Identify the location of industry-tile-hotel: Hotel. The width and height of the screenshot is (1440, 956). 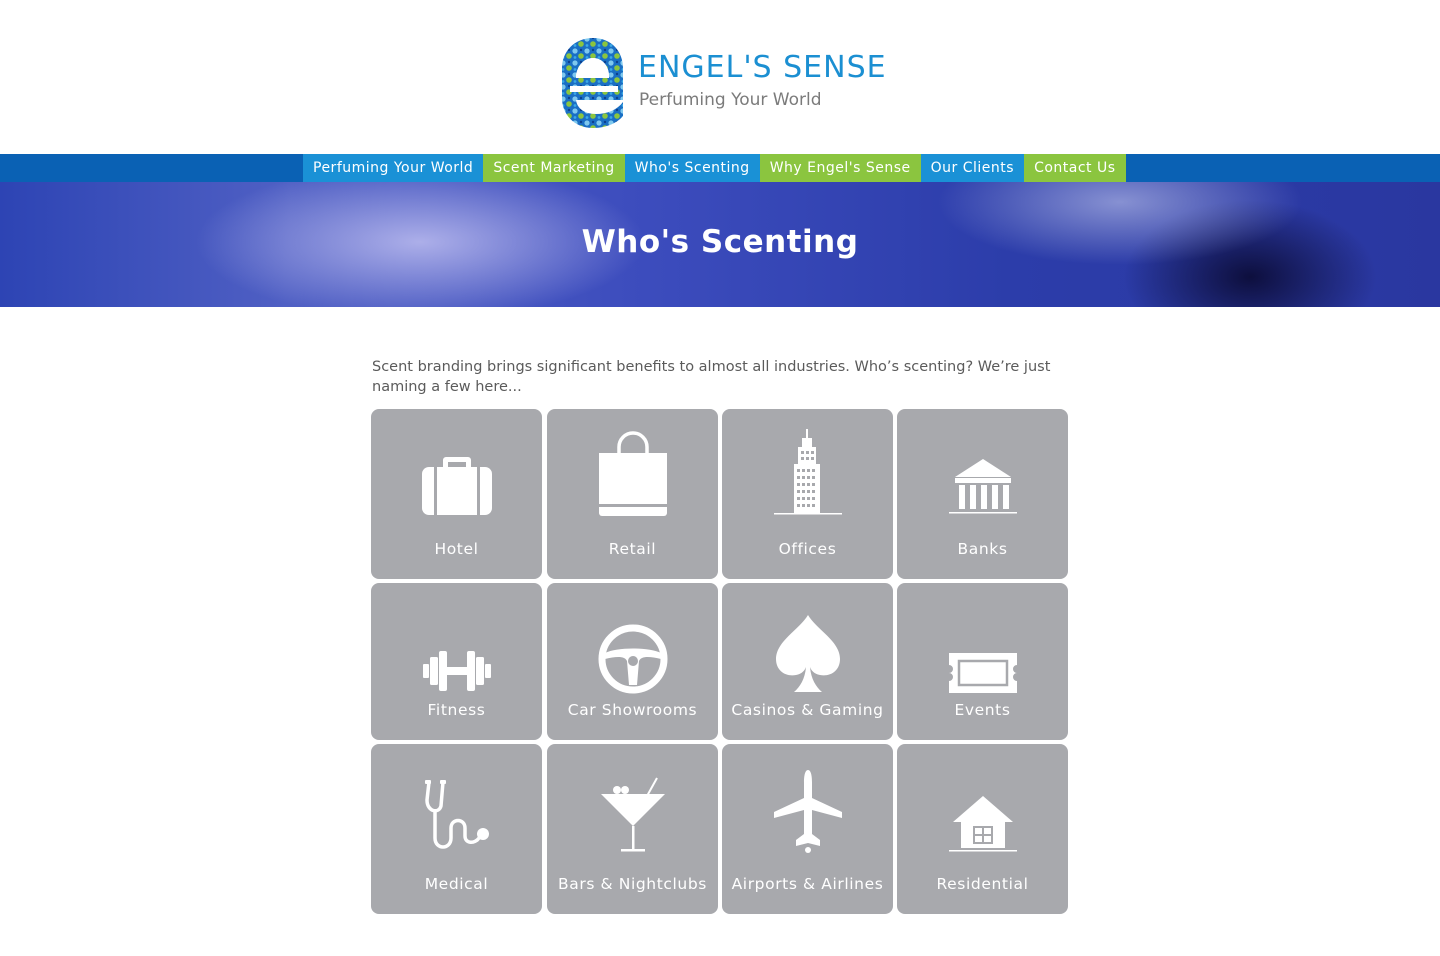
(456, 494).